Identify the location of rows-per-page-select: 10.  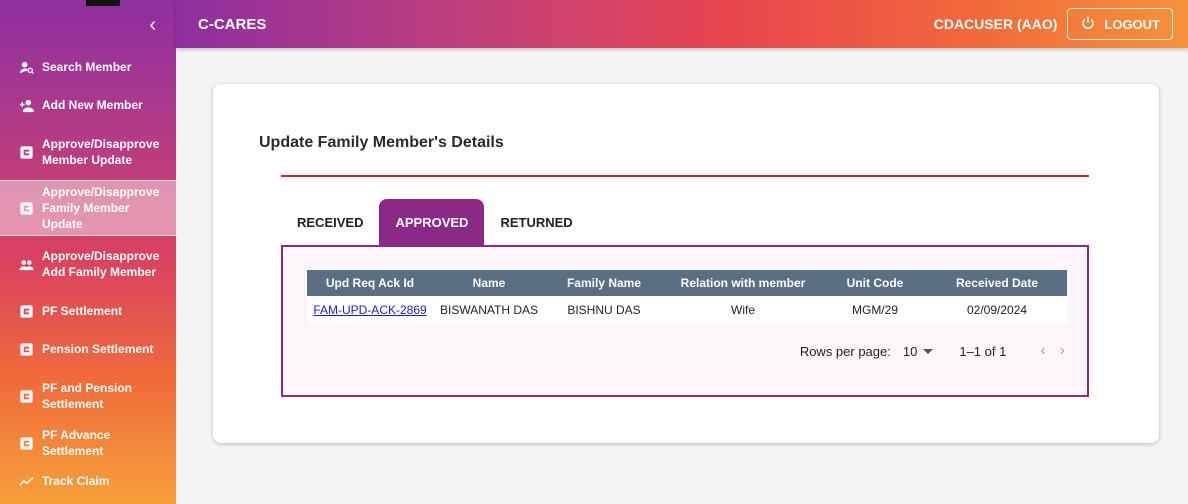
(918, 351).